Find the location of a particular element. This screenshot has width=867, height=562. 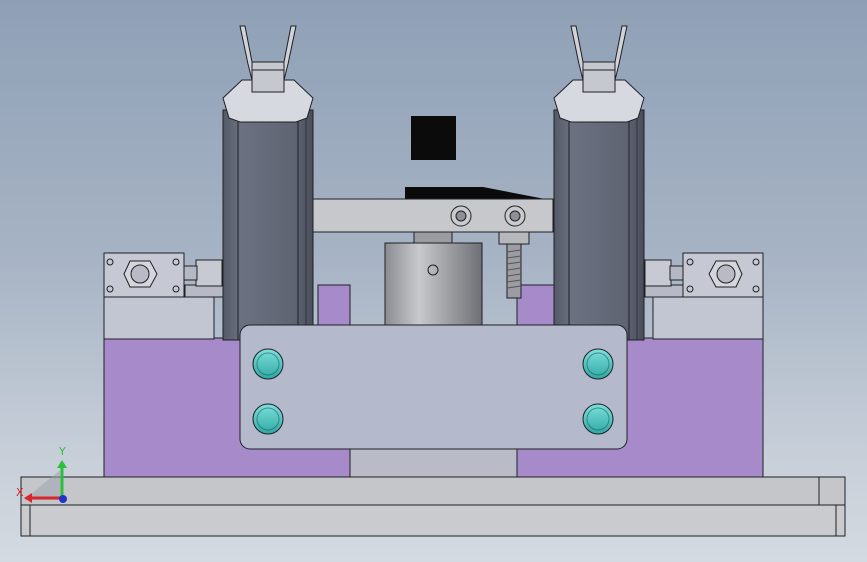

black-square-marker is located at coordinates (433, 138).